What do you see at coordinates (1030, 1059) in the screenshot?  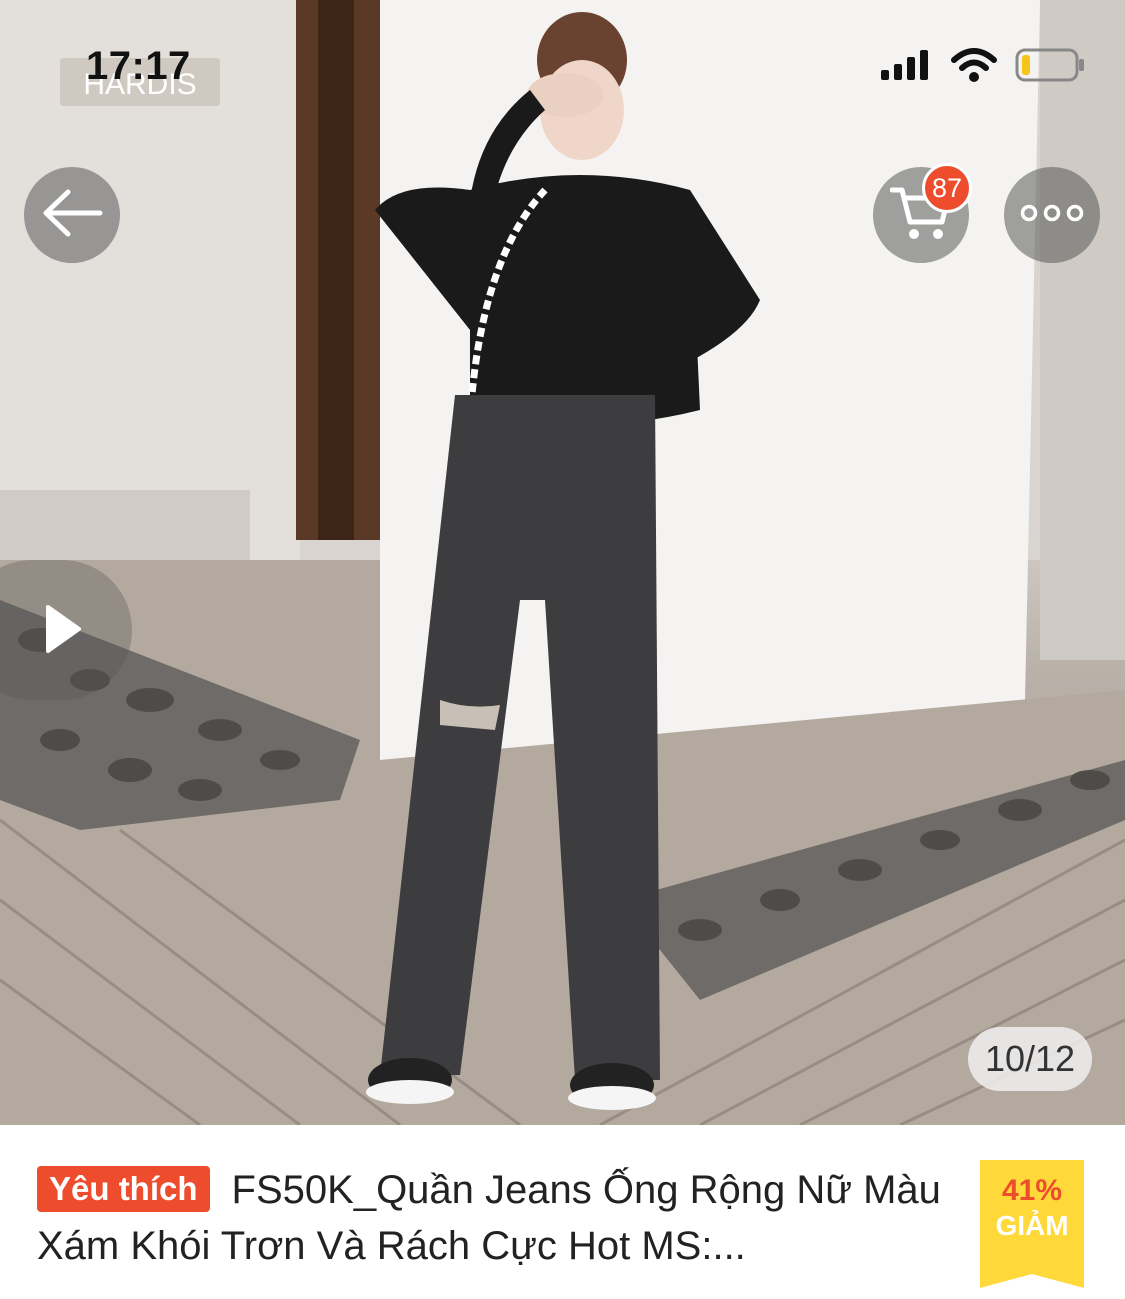 I see `image-counter: 10/12` at bounding box center [1030, 1059].